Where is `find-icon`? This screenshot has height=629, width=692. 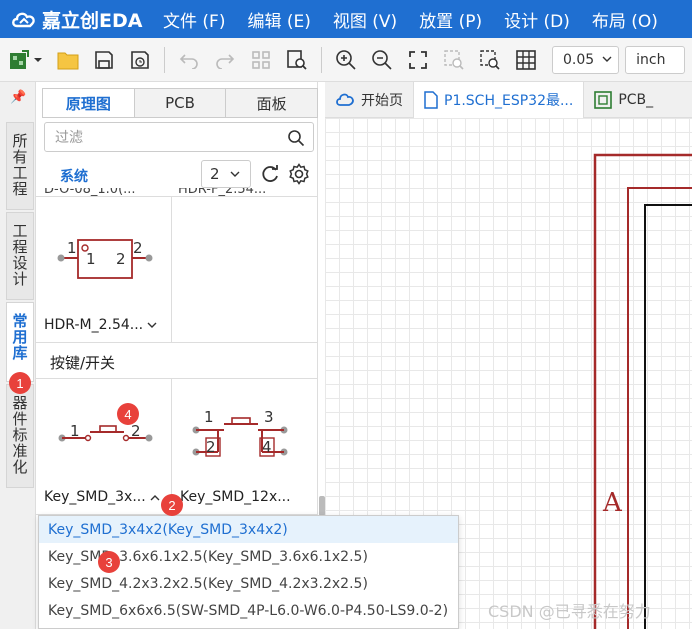 find-icon is located at coordinates (297, 59).